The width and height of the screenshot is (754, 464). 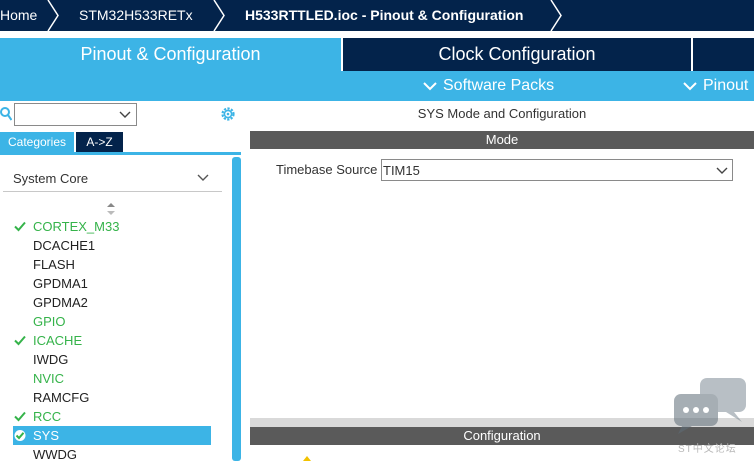 What do you see at coordinates (112, 359) in the screenshot?
I see `list-item: IWDG` at bounding box center [112, 359].